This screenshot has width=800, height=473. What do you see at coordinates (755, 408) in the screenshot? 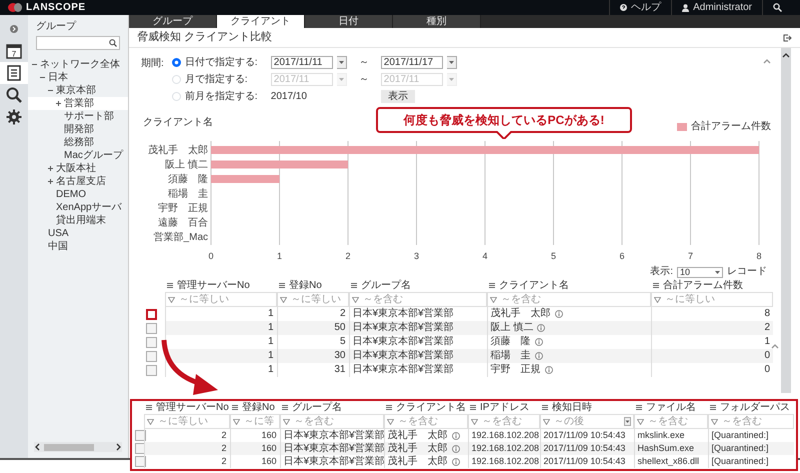
I see `column-header: フォルダーパス` at bounding box center [755, 408].